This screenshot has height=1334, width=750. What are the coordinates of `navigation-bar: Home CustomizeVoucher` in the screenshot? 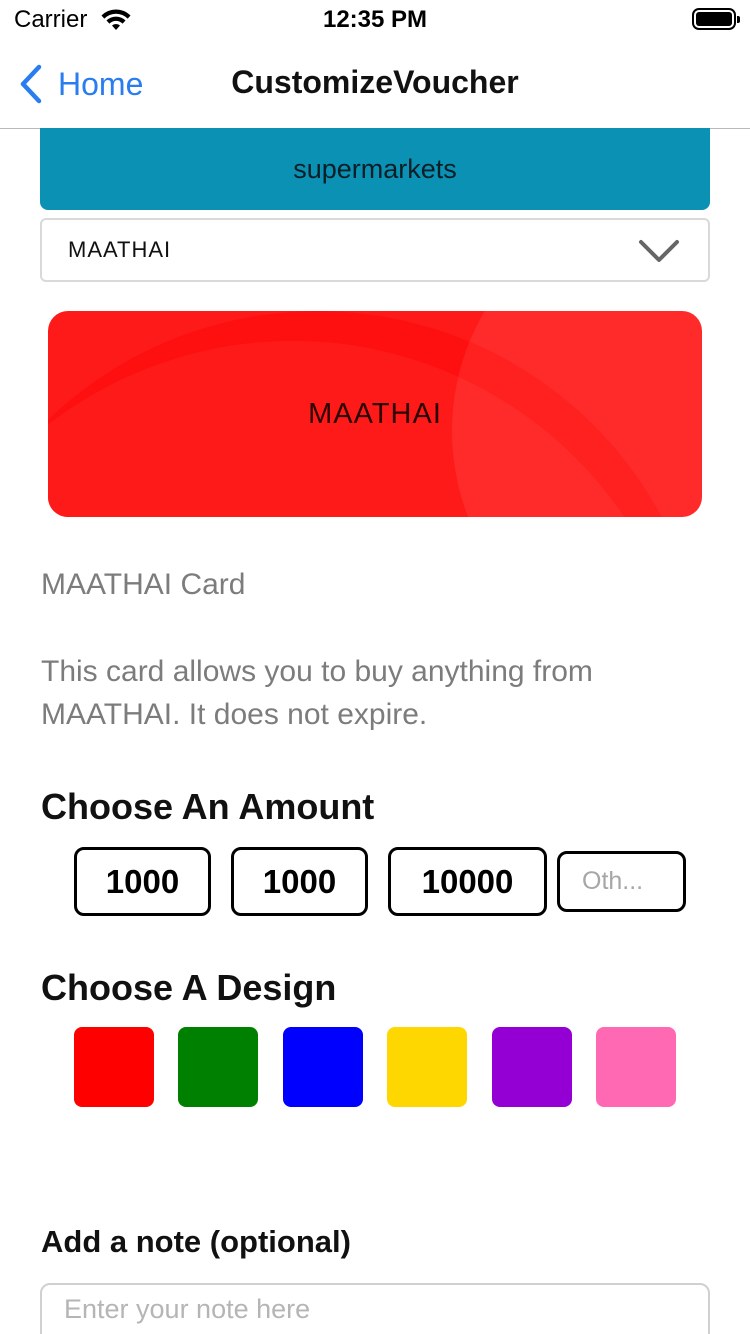 It's located at (375, 84).